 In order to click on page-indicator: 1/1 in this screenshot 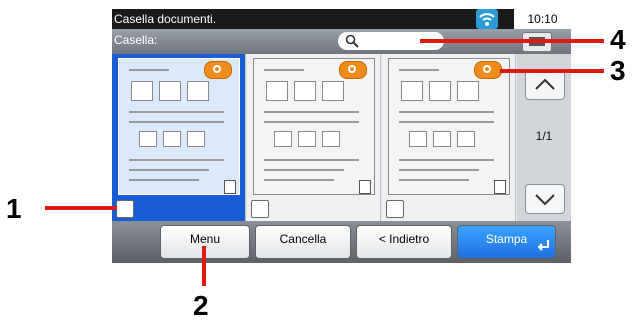, I will do `click(544, 136)`.